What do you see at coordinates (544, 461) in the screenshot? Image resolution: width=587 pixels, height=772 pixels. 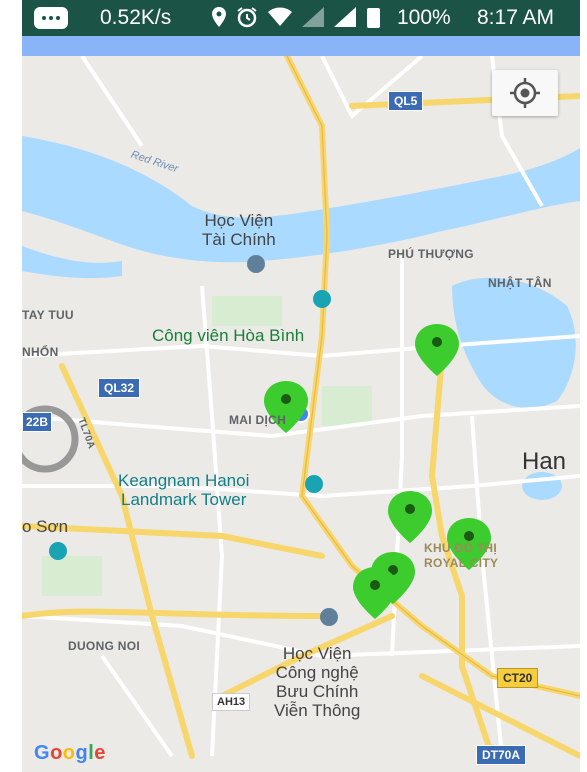 I see `hanoi-label: Han` at bounding box center [544, 461].